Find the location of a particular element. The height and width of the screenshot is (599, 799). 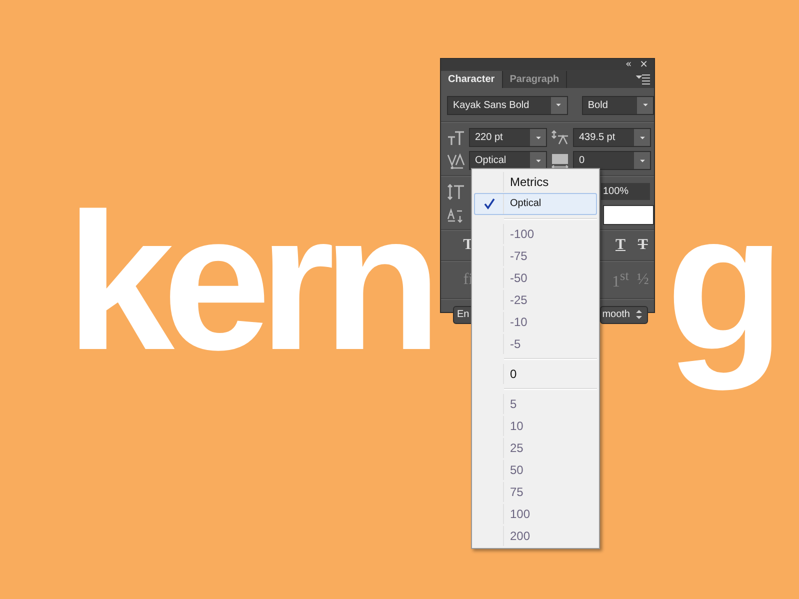

antialias-dropdown: mooth is located at coordinates (624, 315).